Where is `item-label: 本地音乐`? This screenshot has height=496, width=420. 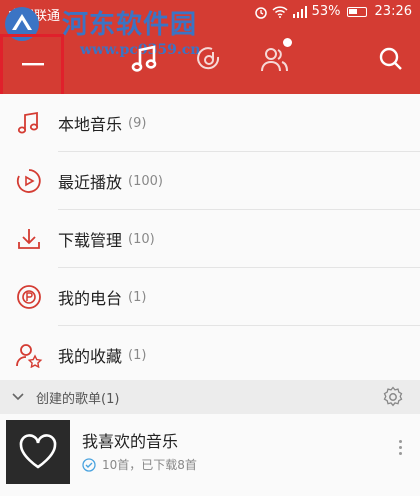
item-label: 本地音乐 is located at coordinates (90, 124).